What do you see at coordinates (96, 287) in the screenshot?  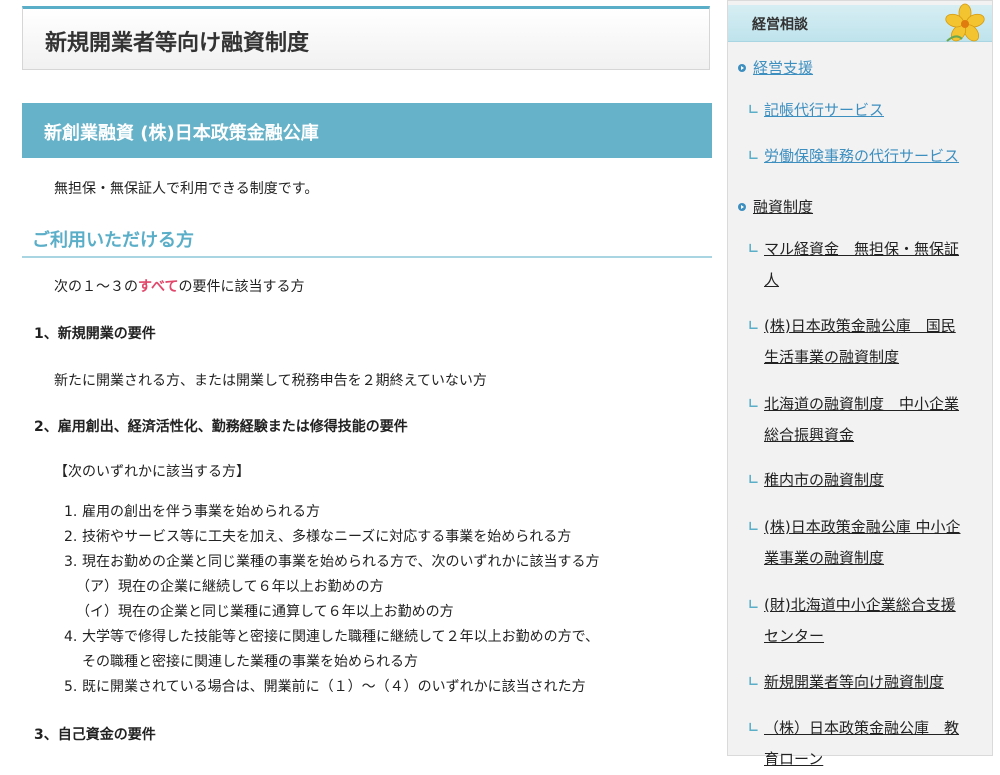 I see `requirement-intro-before: 次の１～３の` at bounding box center [96, 287].